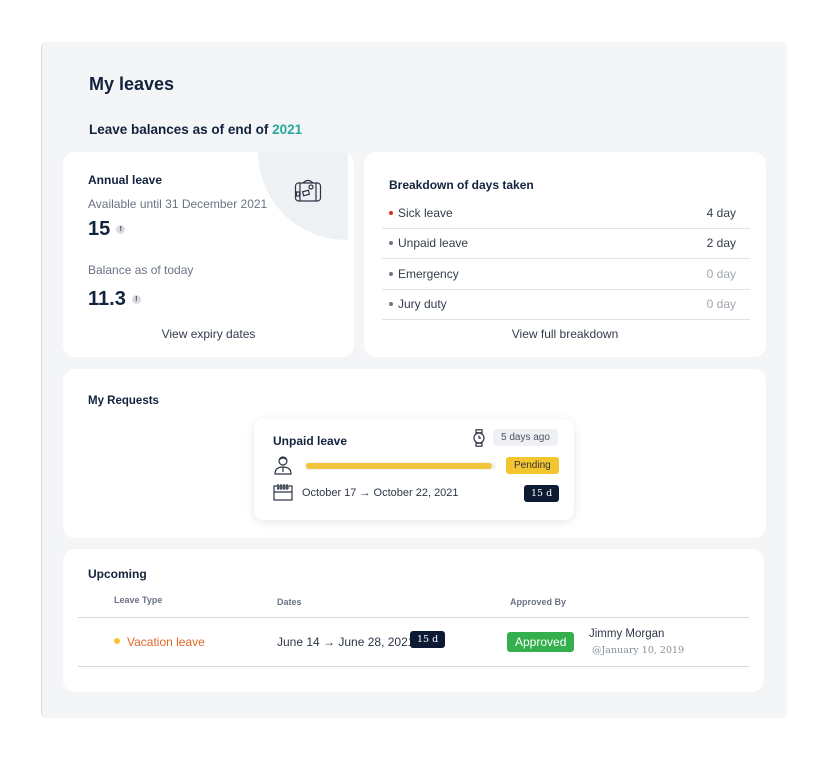  What do you see at coordinates (638, 650) in the screenshot?
I see `approval-date: @January 10, 2019` at bounding box center [638, 650].